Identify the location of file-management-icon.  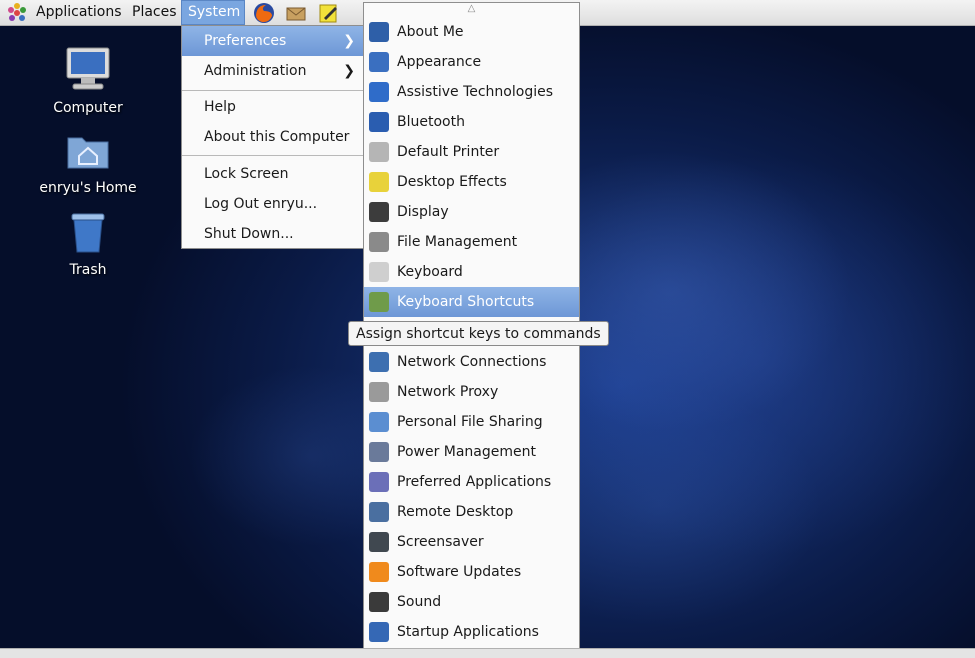
(379, 242).